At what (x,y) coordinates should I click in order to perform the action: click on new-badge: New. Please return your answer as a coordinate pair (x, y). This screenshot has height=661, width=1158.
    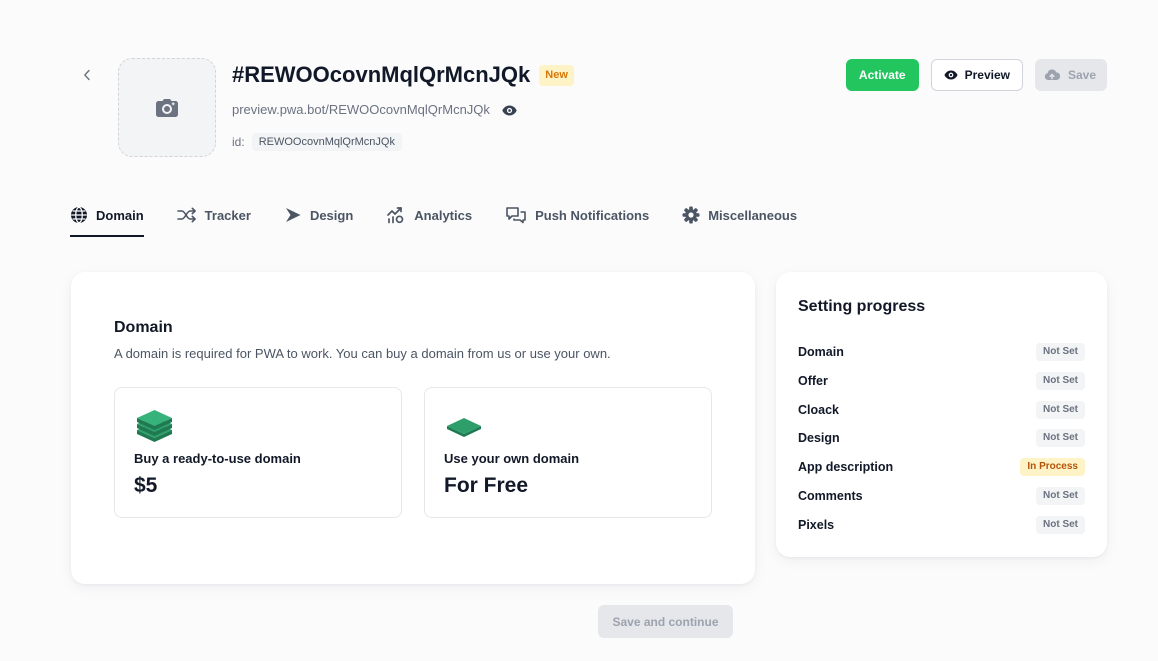
    Looking at the image, I should click on (556, 75).